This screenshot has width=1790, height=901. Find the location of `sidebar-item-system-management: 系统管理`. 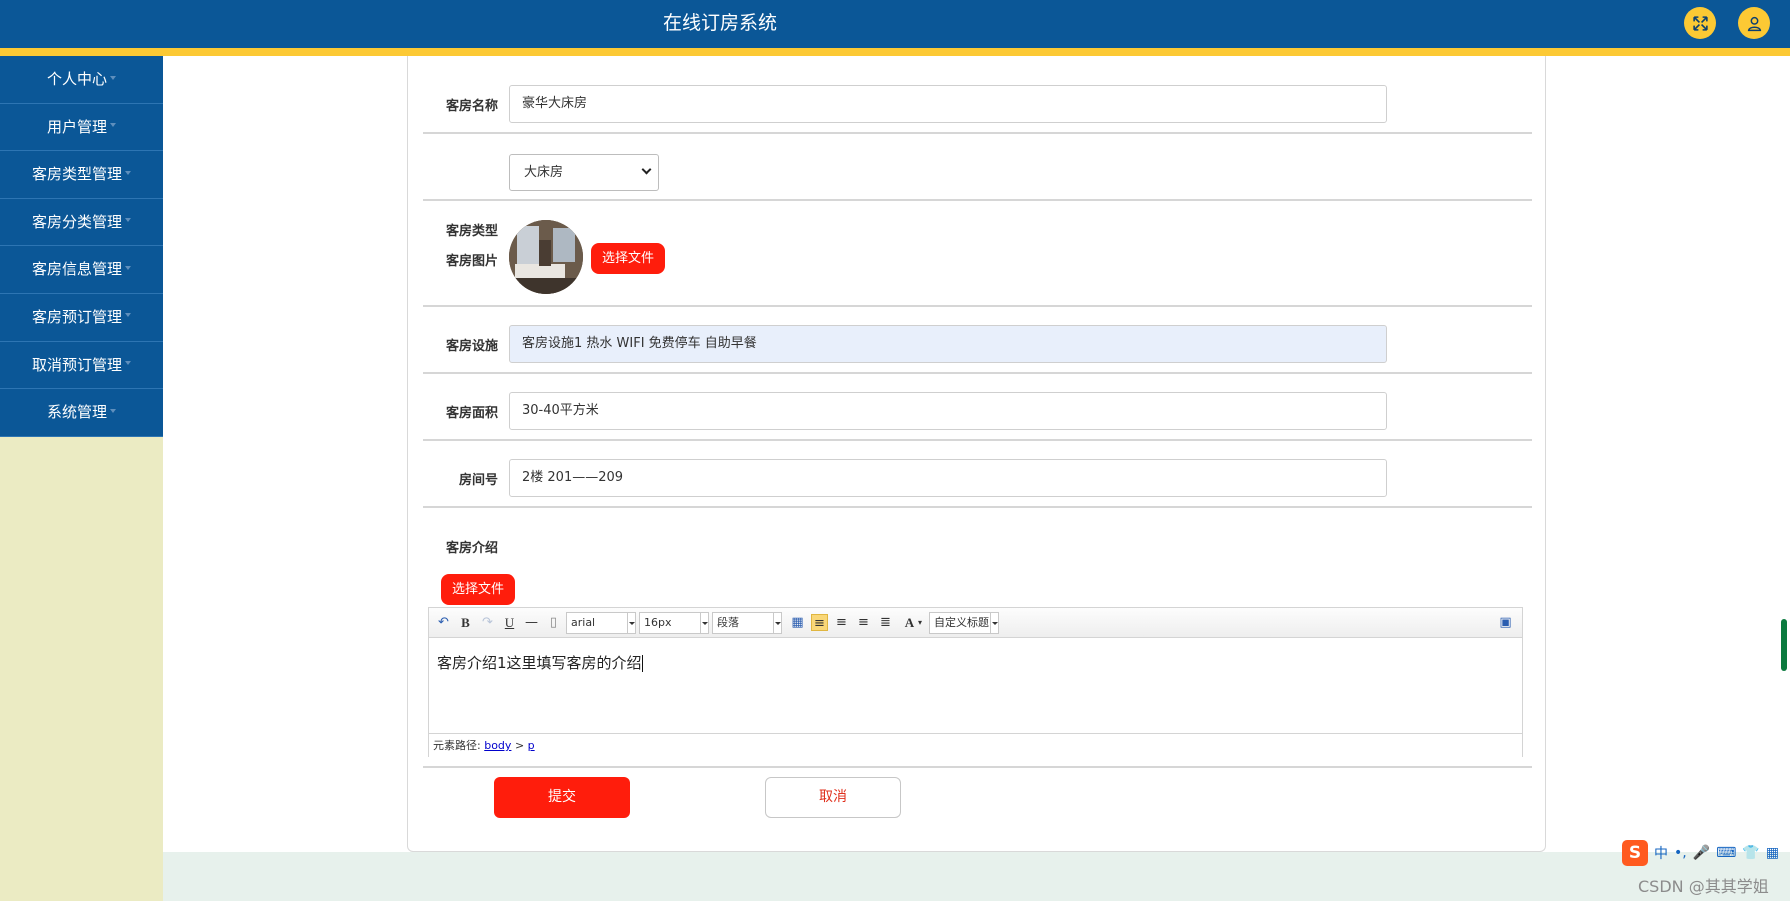

sidebar-item-system-management: 系统管理 is located at coordinates (81, 413).